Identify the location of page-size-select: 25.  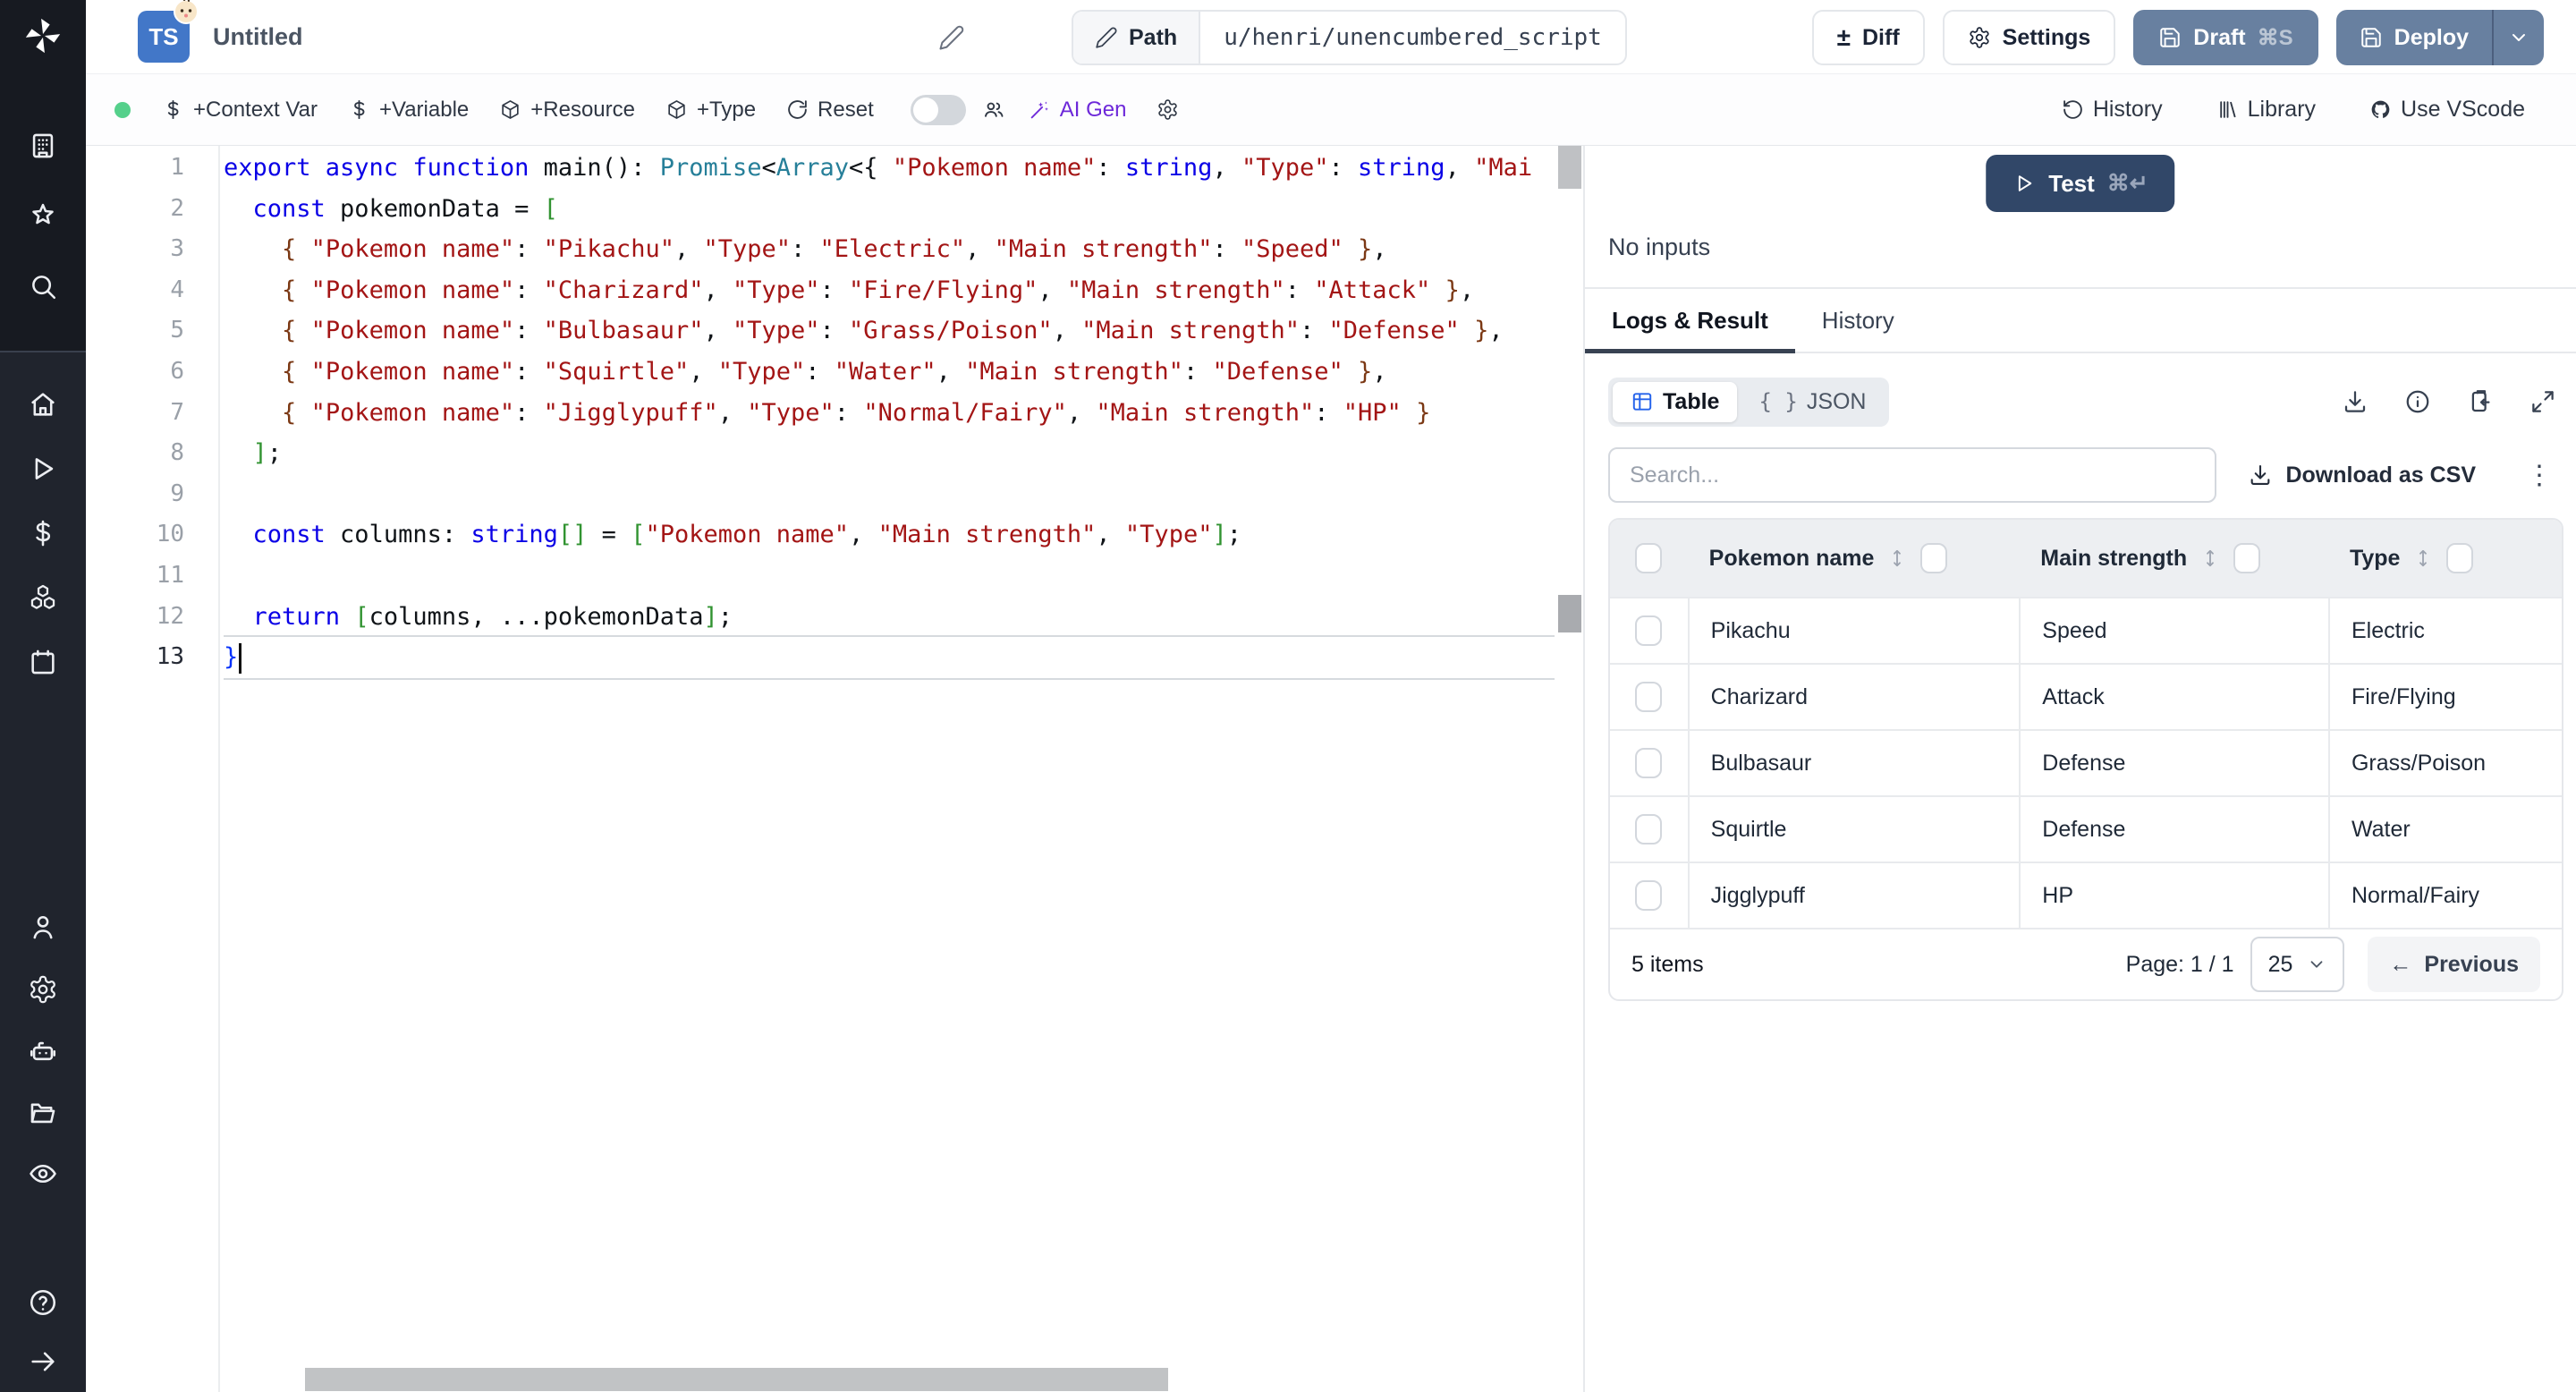
(2297, 964).